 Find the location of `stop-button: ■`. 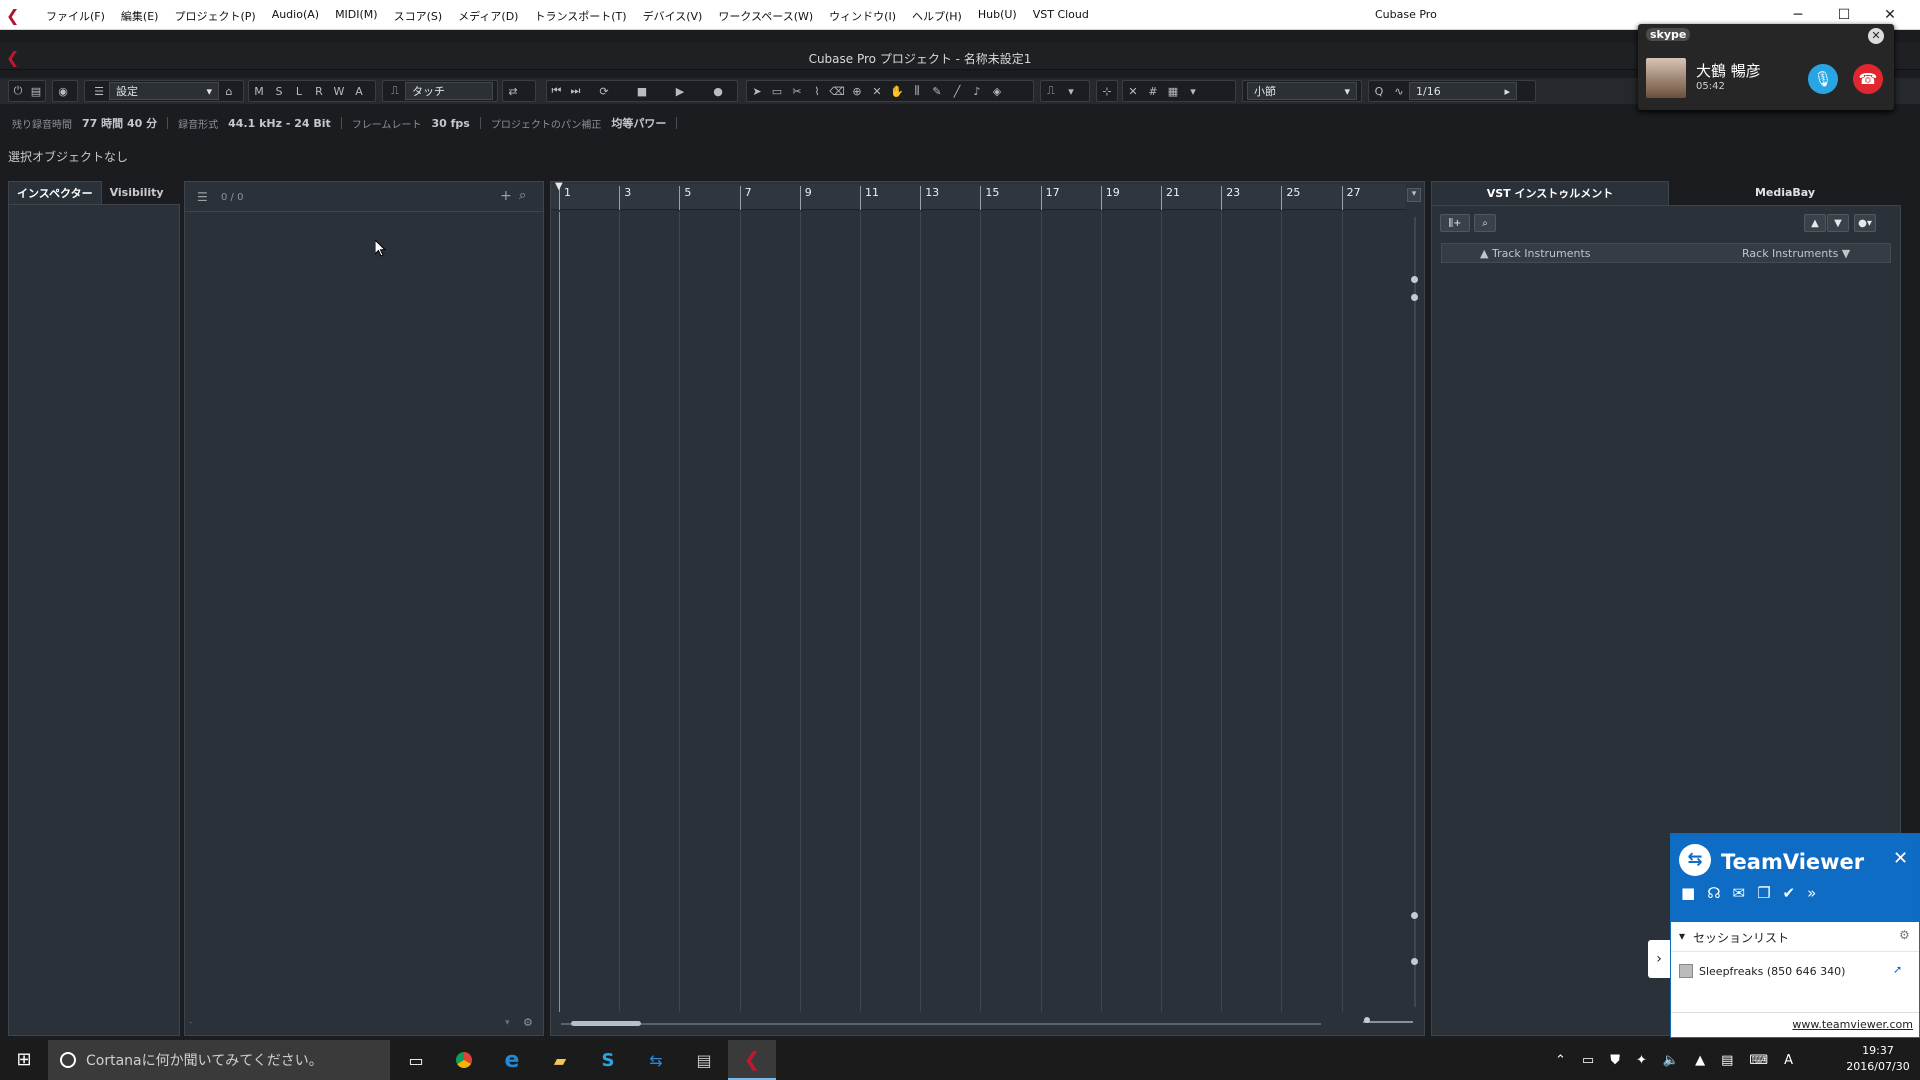

stop-button: ■ is located at coordinates (642, 91).